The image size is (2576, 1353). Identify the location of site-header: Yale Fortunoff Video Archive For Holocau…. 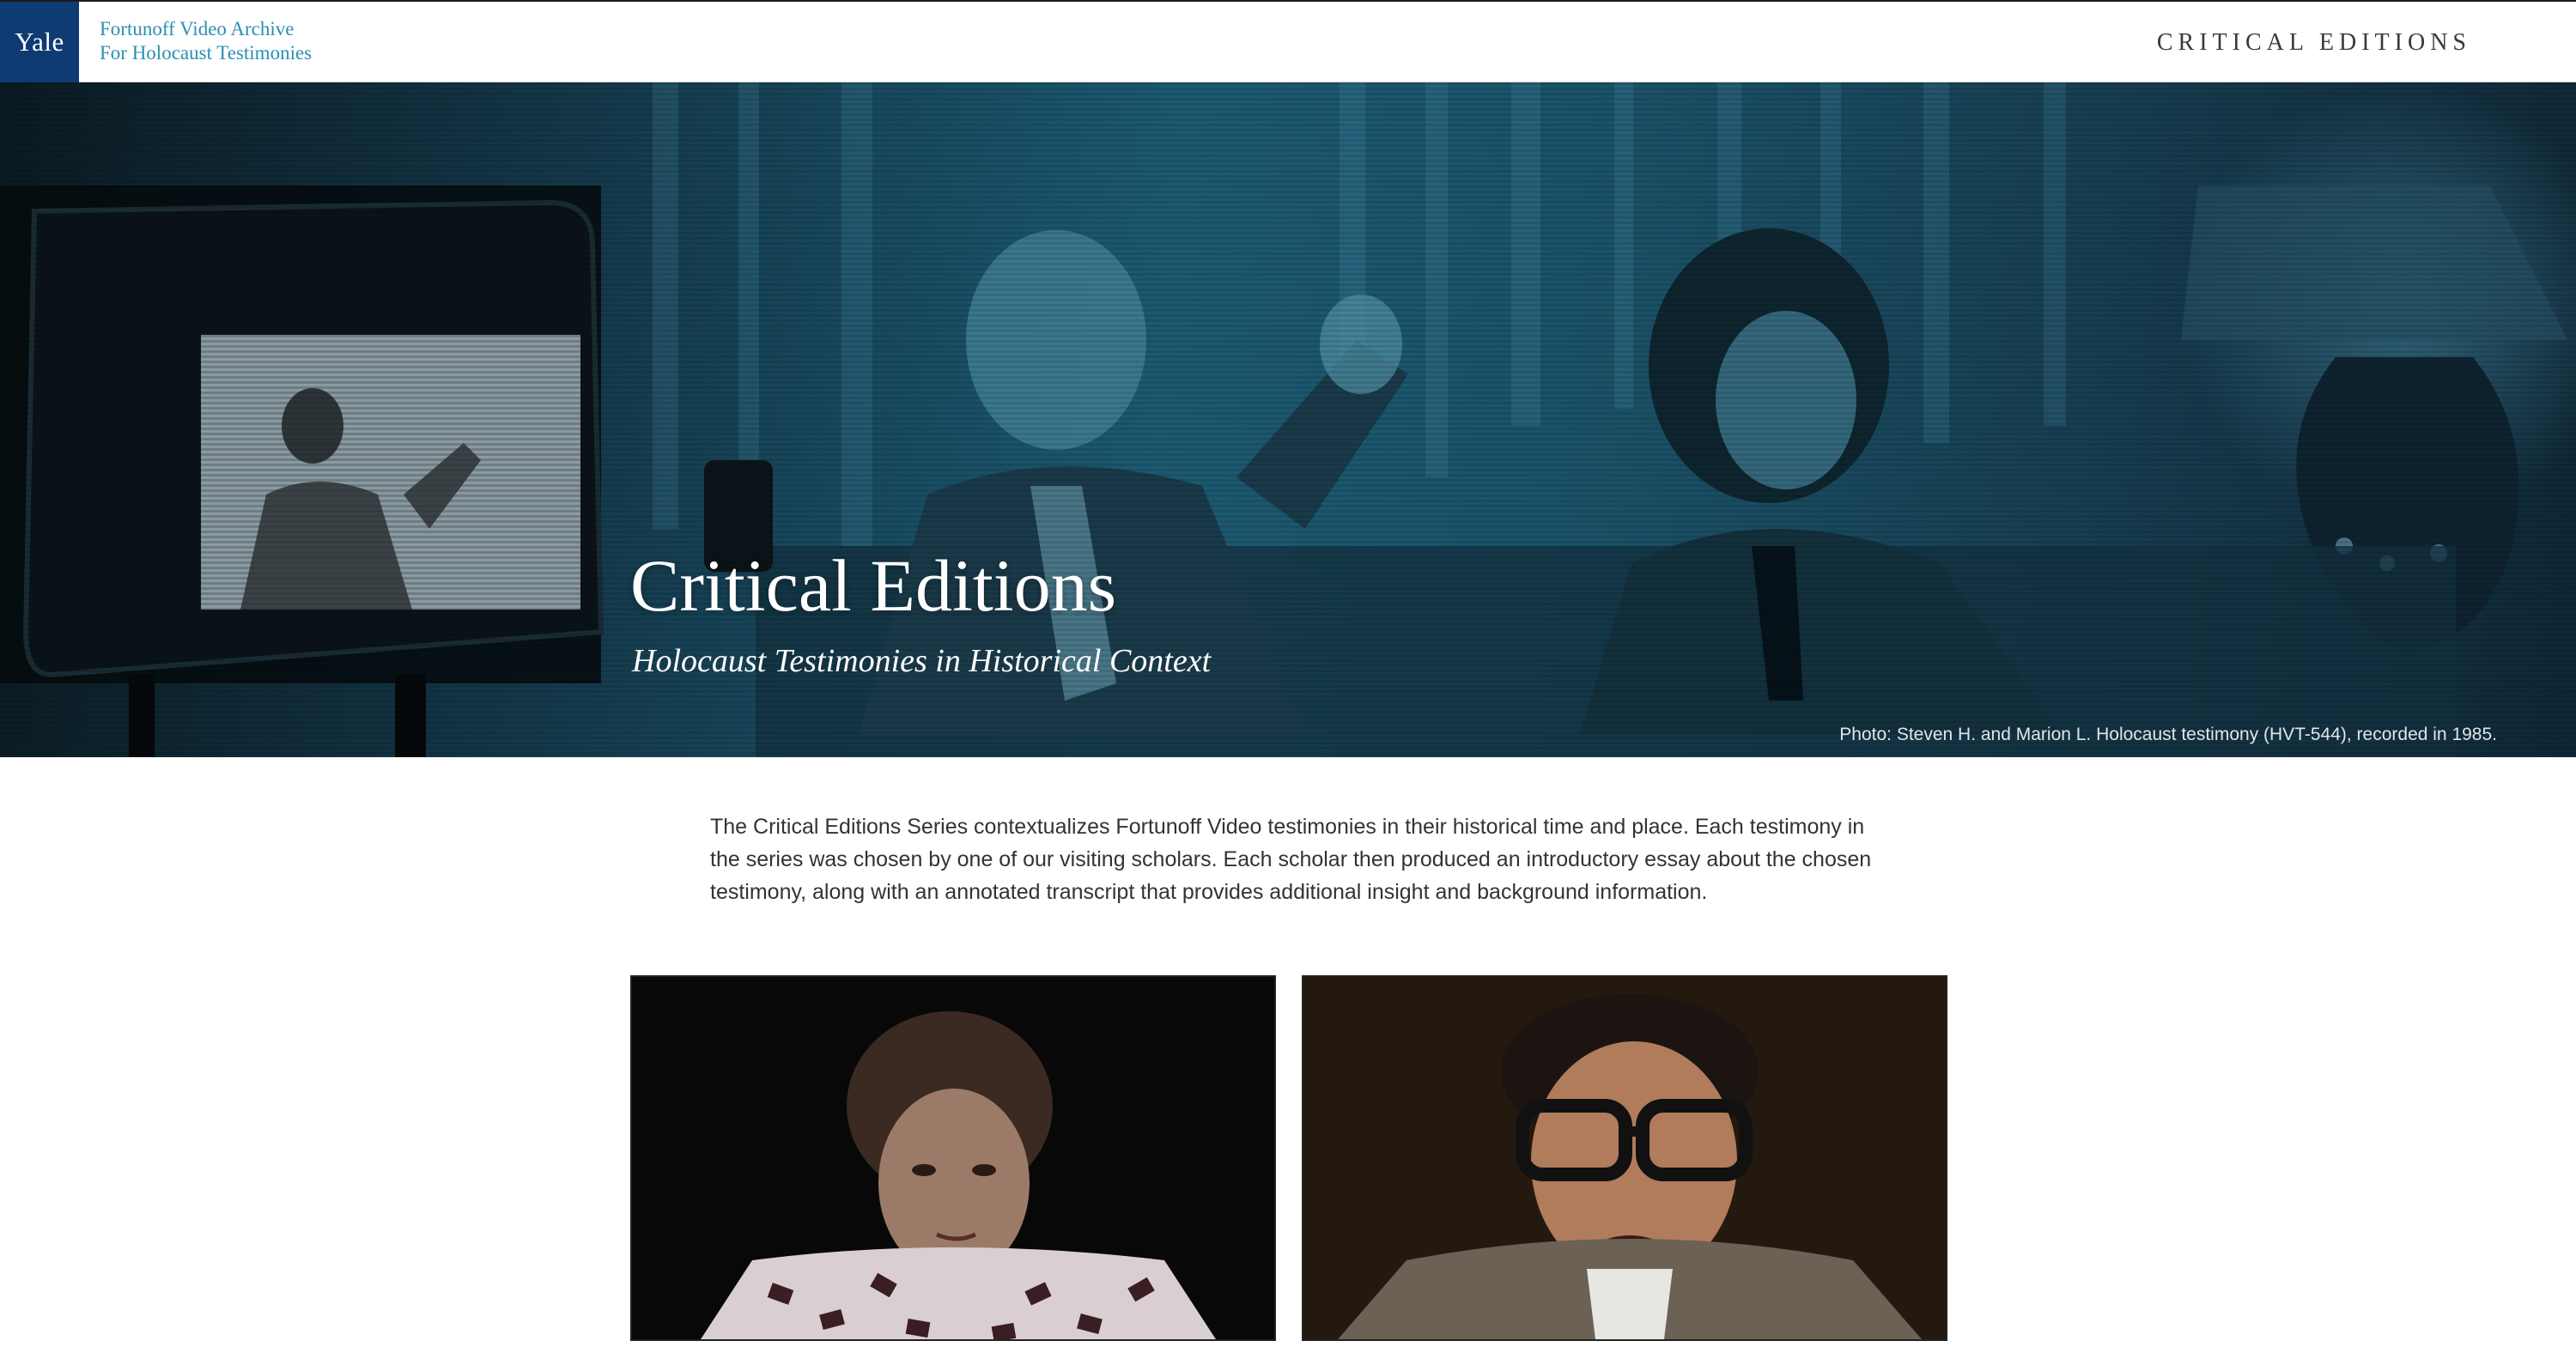
(1288, 41).